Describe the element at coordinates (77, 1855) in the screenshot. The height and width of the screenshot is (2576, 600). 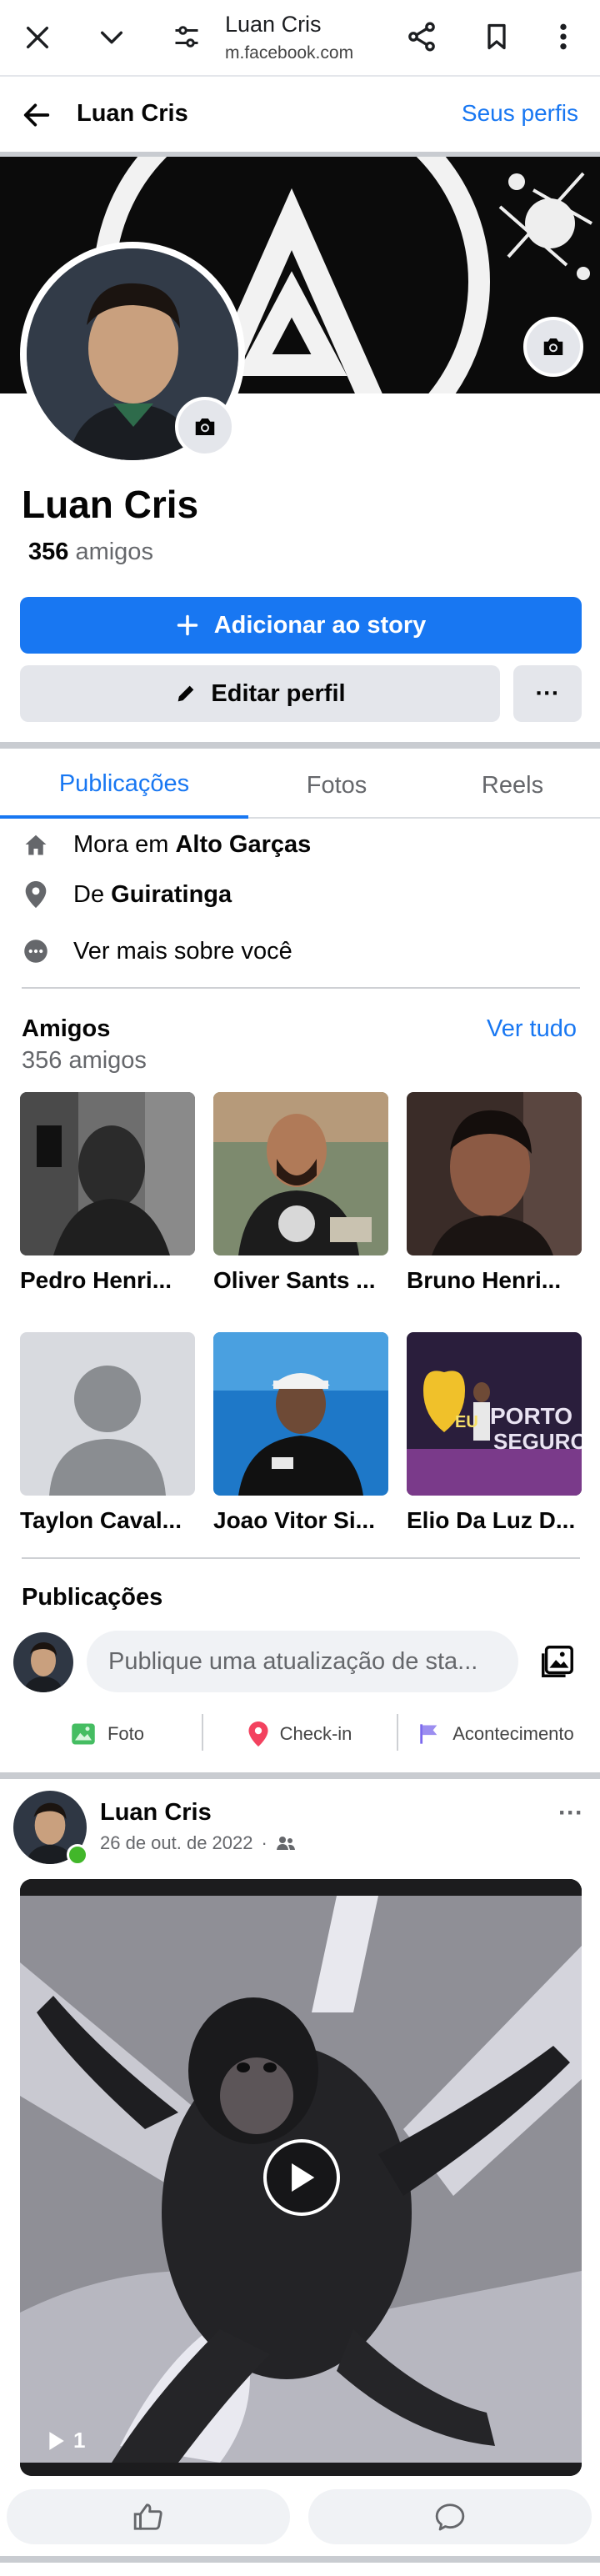
I see `online-status-dot` at that location.